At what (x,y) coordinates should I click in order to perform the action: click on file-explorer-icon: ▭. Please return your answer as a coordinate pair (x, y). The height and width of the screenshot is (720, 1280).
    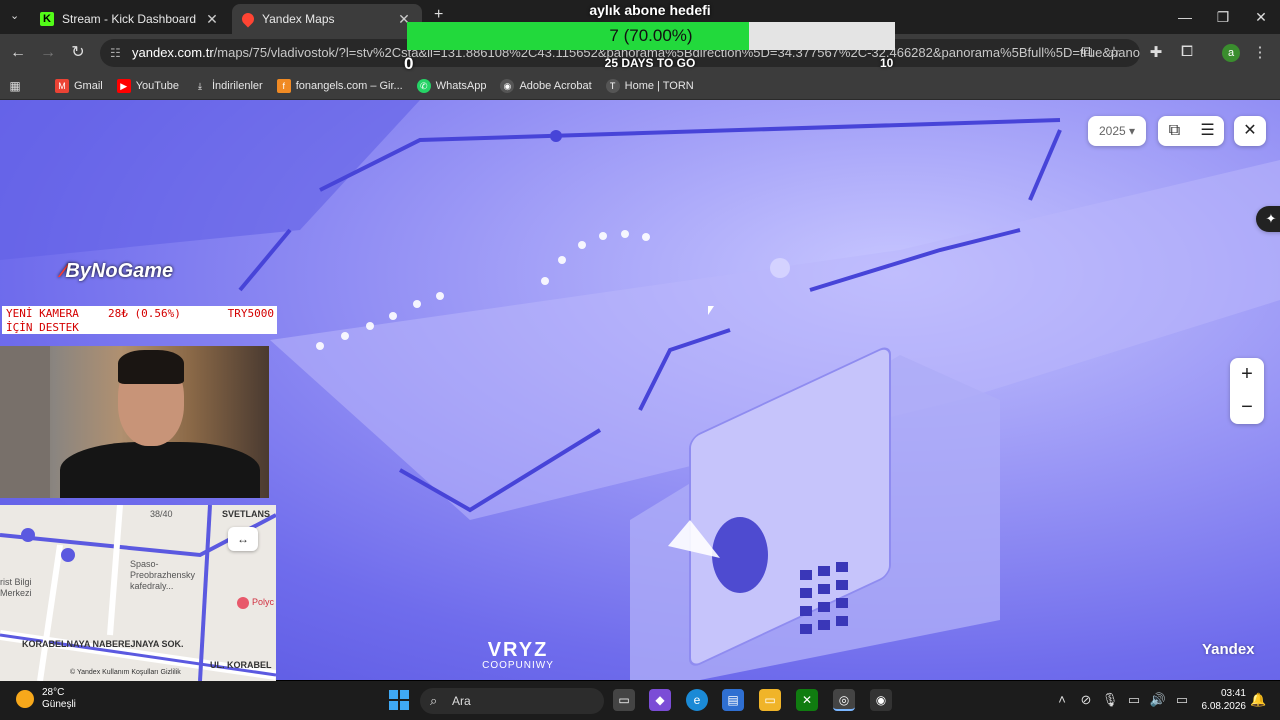
    Looking at the image, I should click on (770, 700).